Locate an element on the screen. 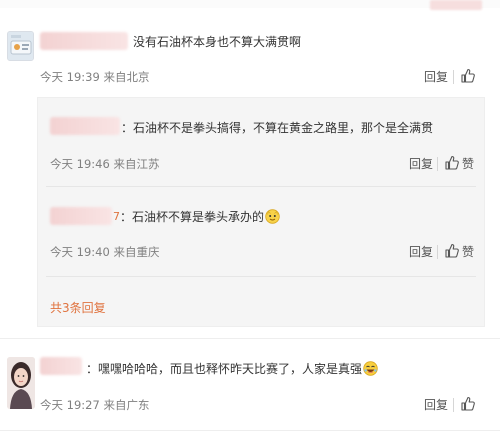 This screenshot has height=440, width=500. comment-meta: 今天 19:27 来自广东 is located at coordinates (95, 405).